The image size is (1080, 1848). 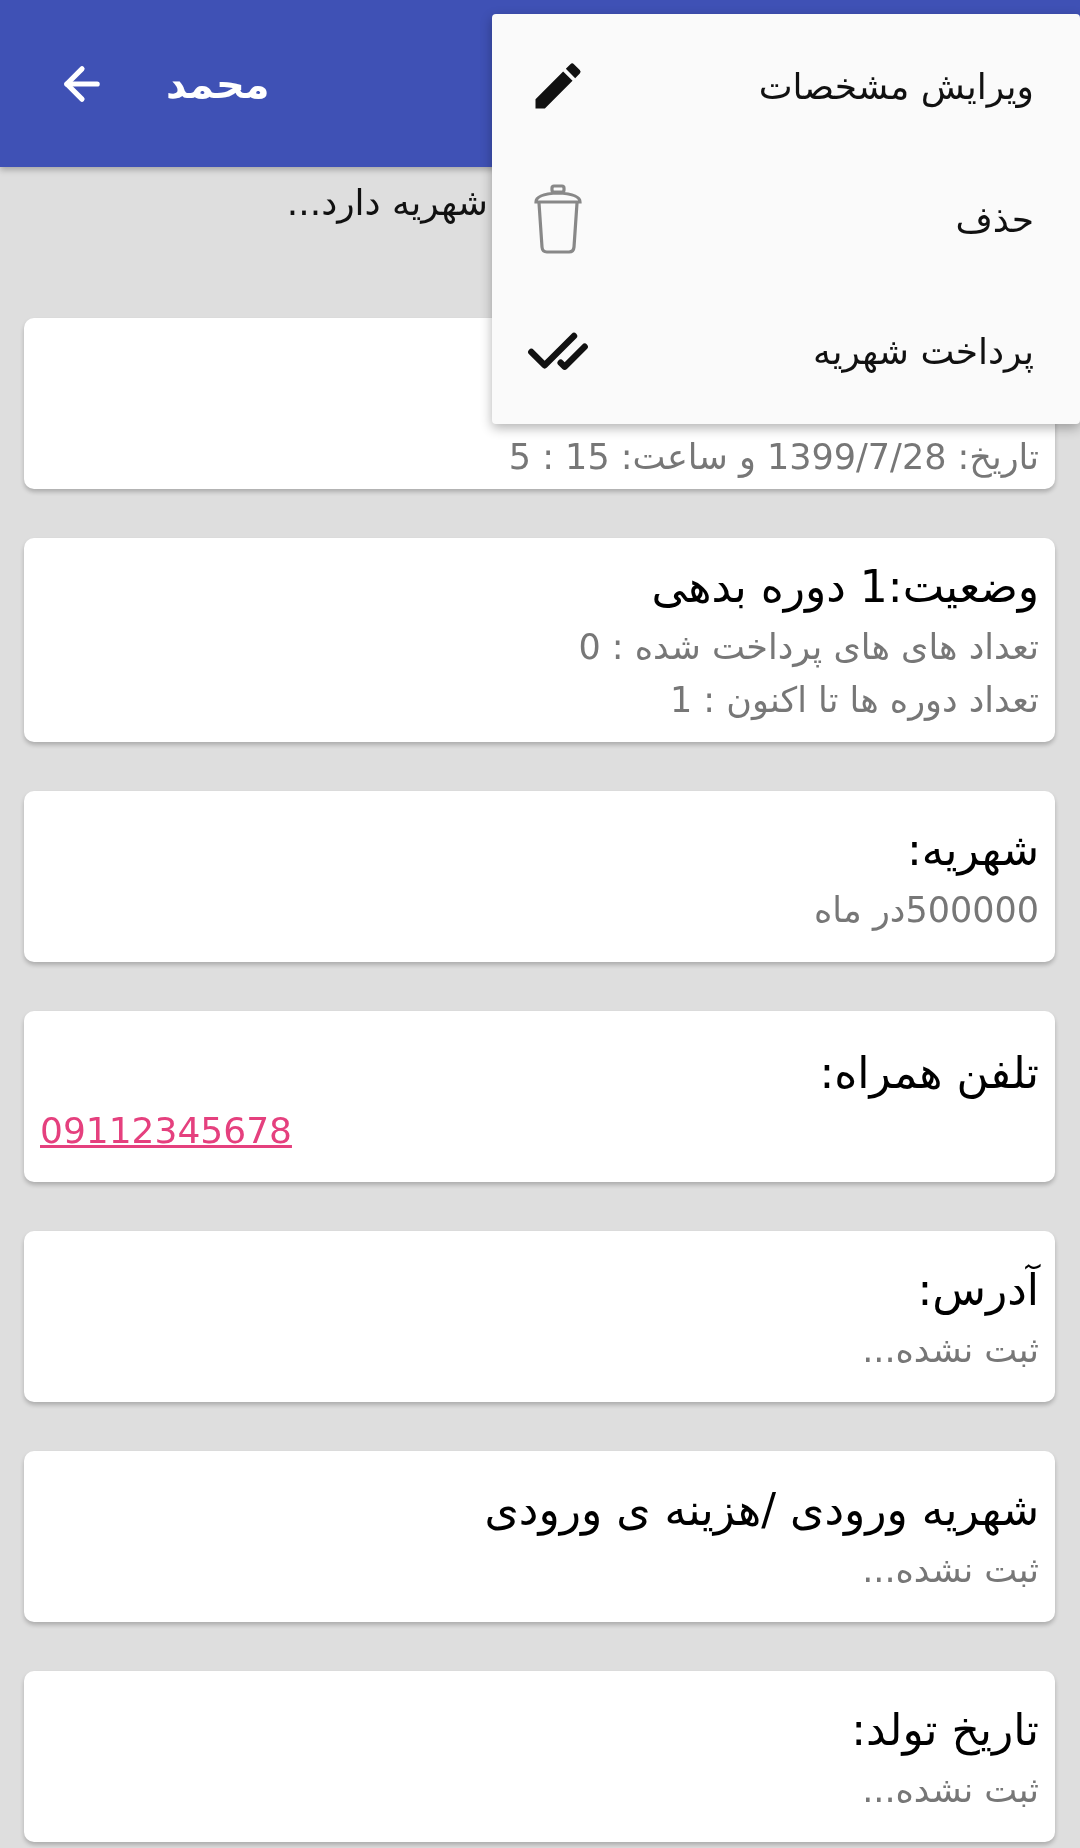 I want to click on card-detail: تعداد های های پرداخت شده : 0, so click(x=808, y=647).